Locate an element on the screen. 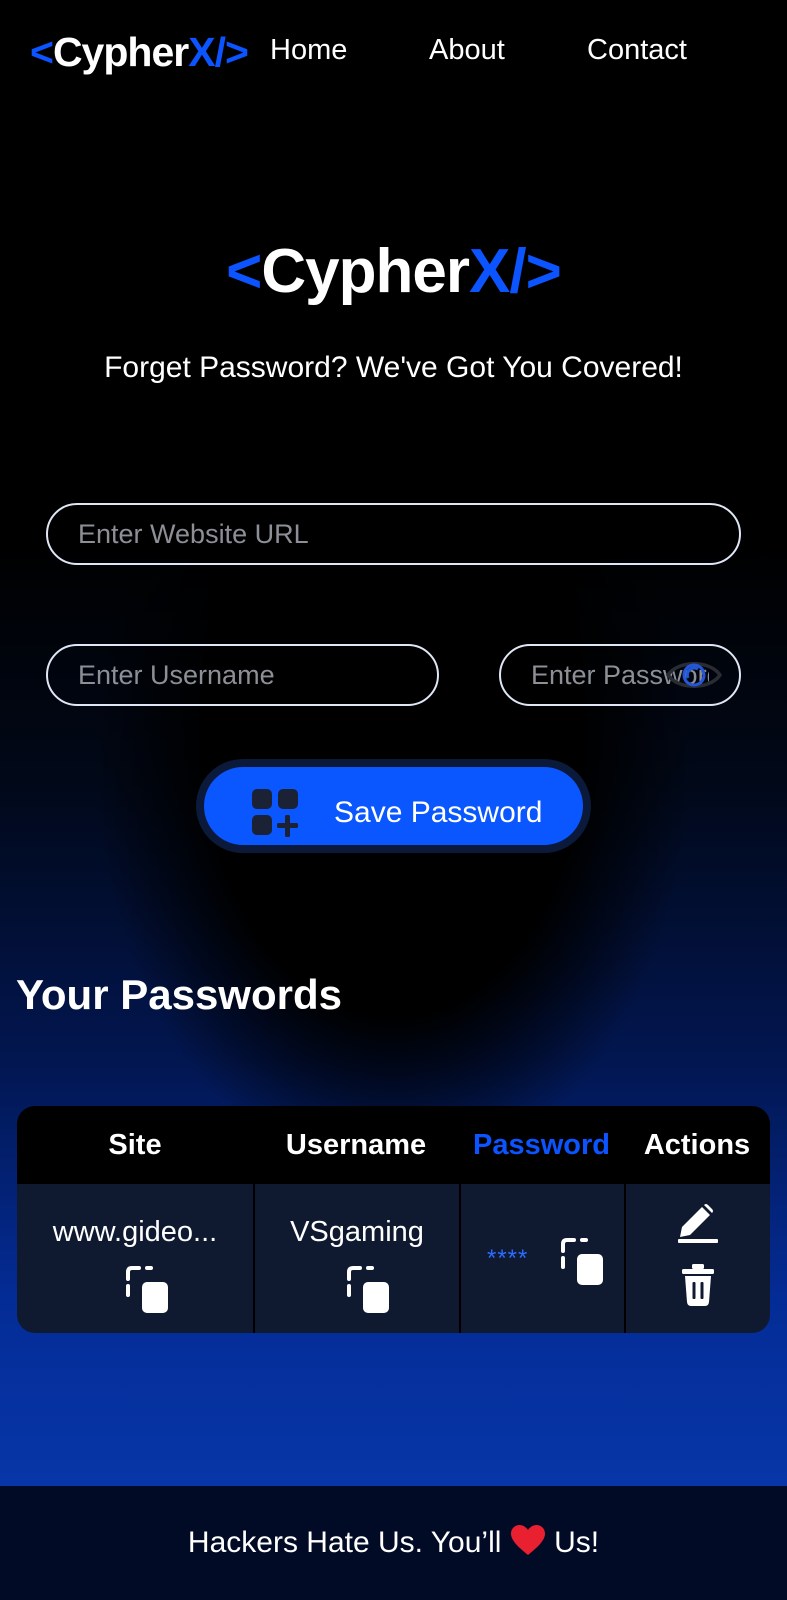 Image resolution: width=787 pixels, height=1600 pixels. masked-password: **** is located at coordinates (508, 1258).